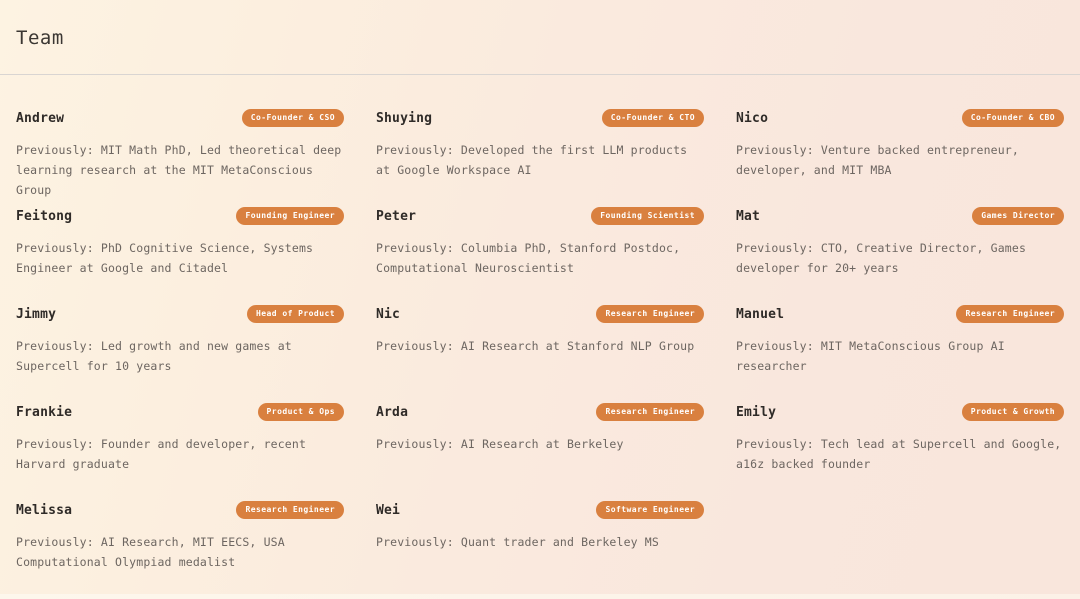 The width and height of the screenshot is (1080, 599). Describe the element at coordinates (36, 314) in the screenshot. I see `team-member-name: Jimmy` at that location.